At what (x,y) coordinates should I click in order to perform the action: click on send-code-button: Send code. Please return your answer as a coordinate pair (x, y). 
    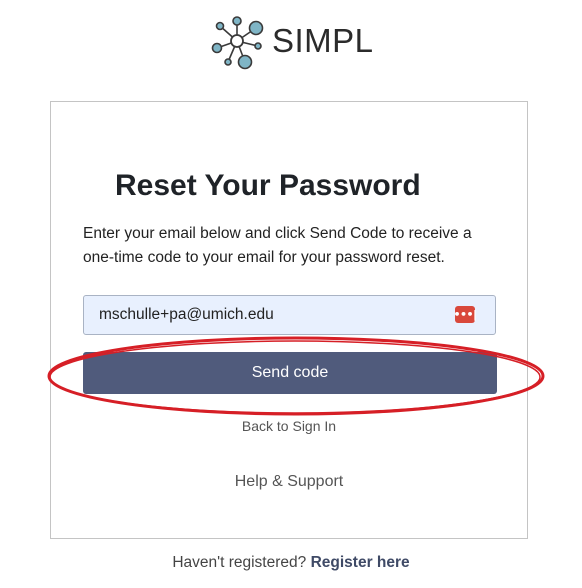
    Looking at the image, I should click on (290, 373).